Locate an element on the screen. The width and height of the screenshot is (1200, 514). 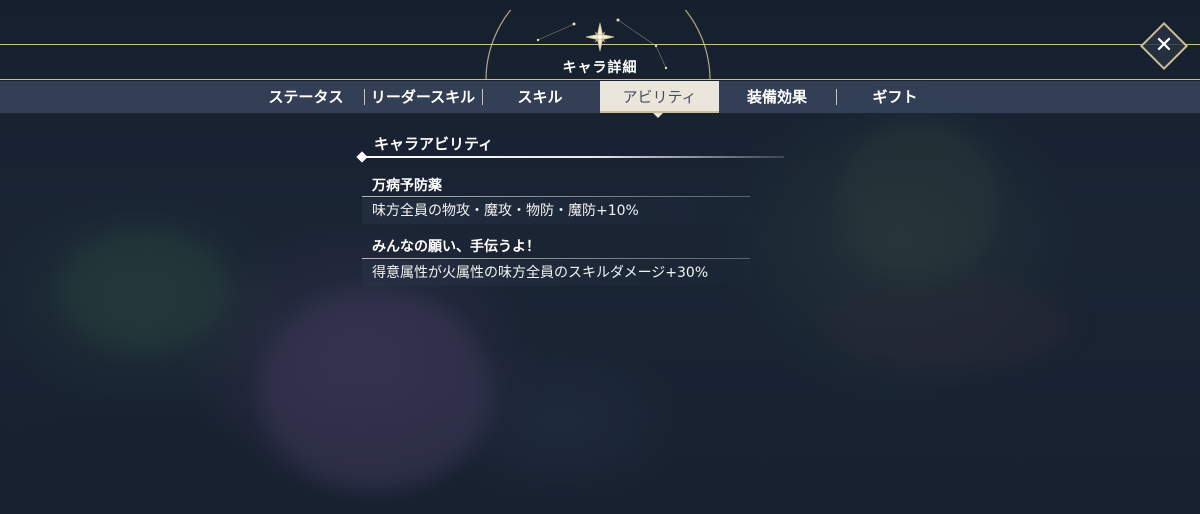
ability-name: 万病予防薬 is located at coordinates (407, 186).